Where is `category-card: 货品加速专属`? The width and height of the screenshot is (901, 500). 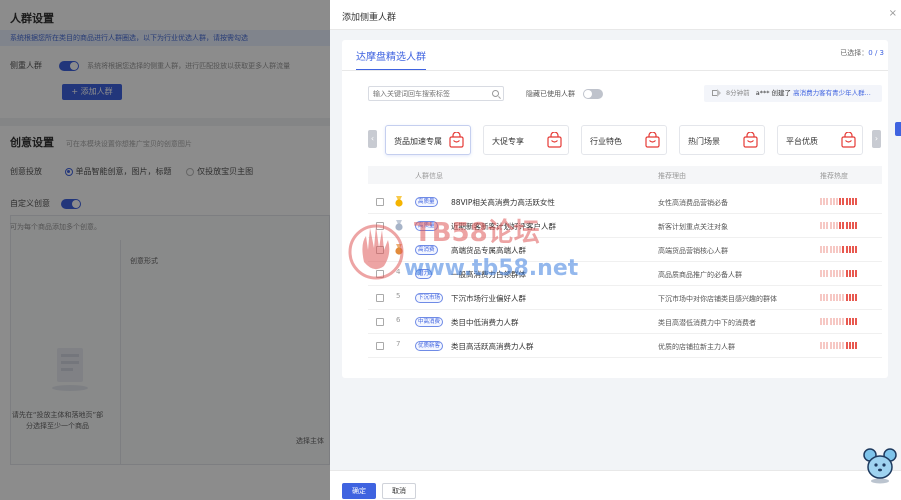
category-card: 货品加速专属 is located at coordinates (428, 140).